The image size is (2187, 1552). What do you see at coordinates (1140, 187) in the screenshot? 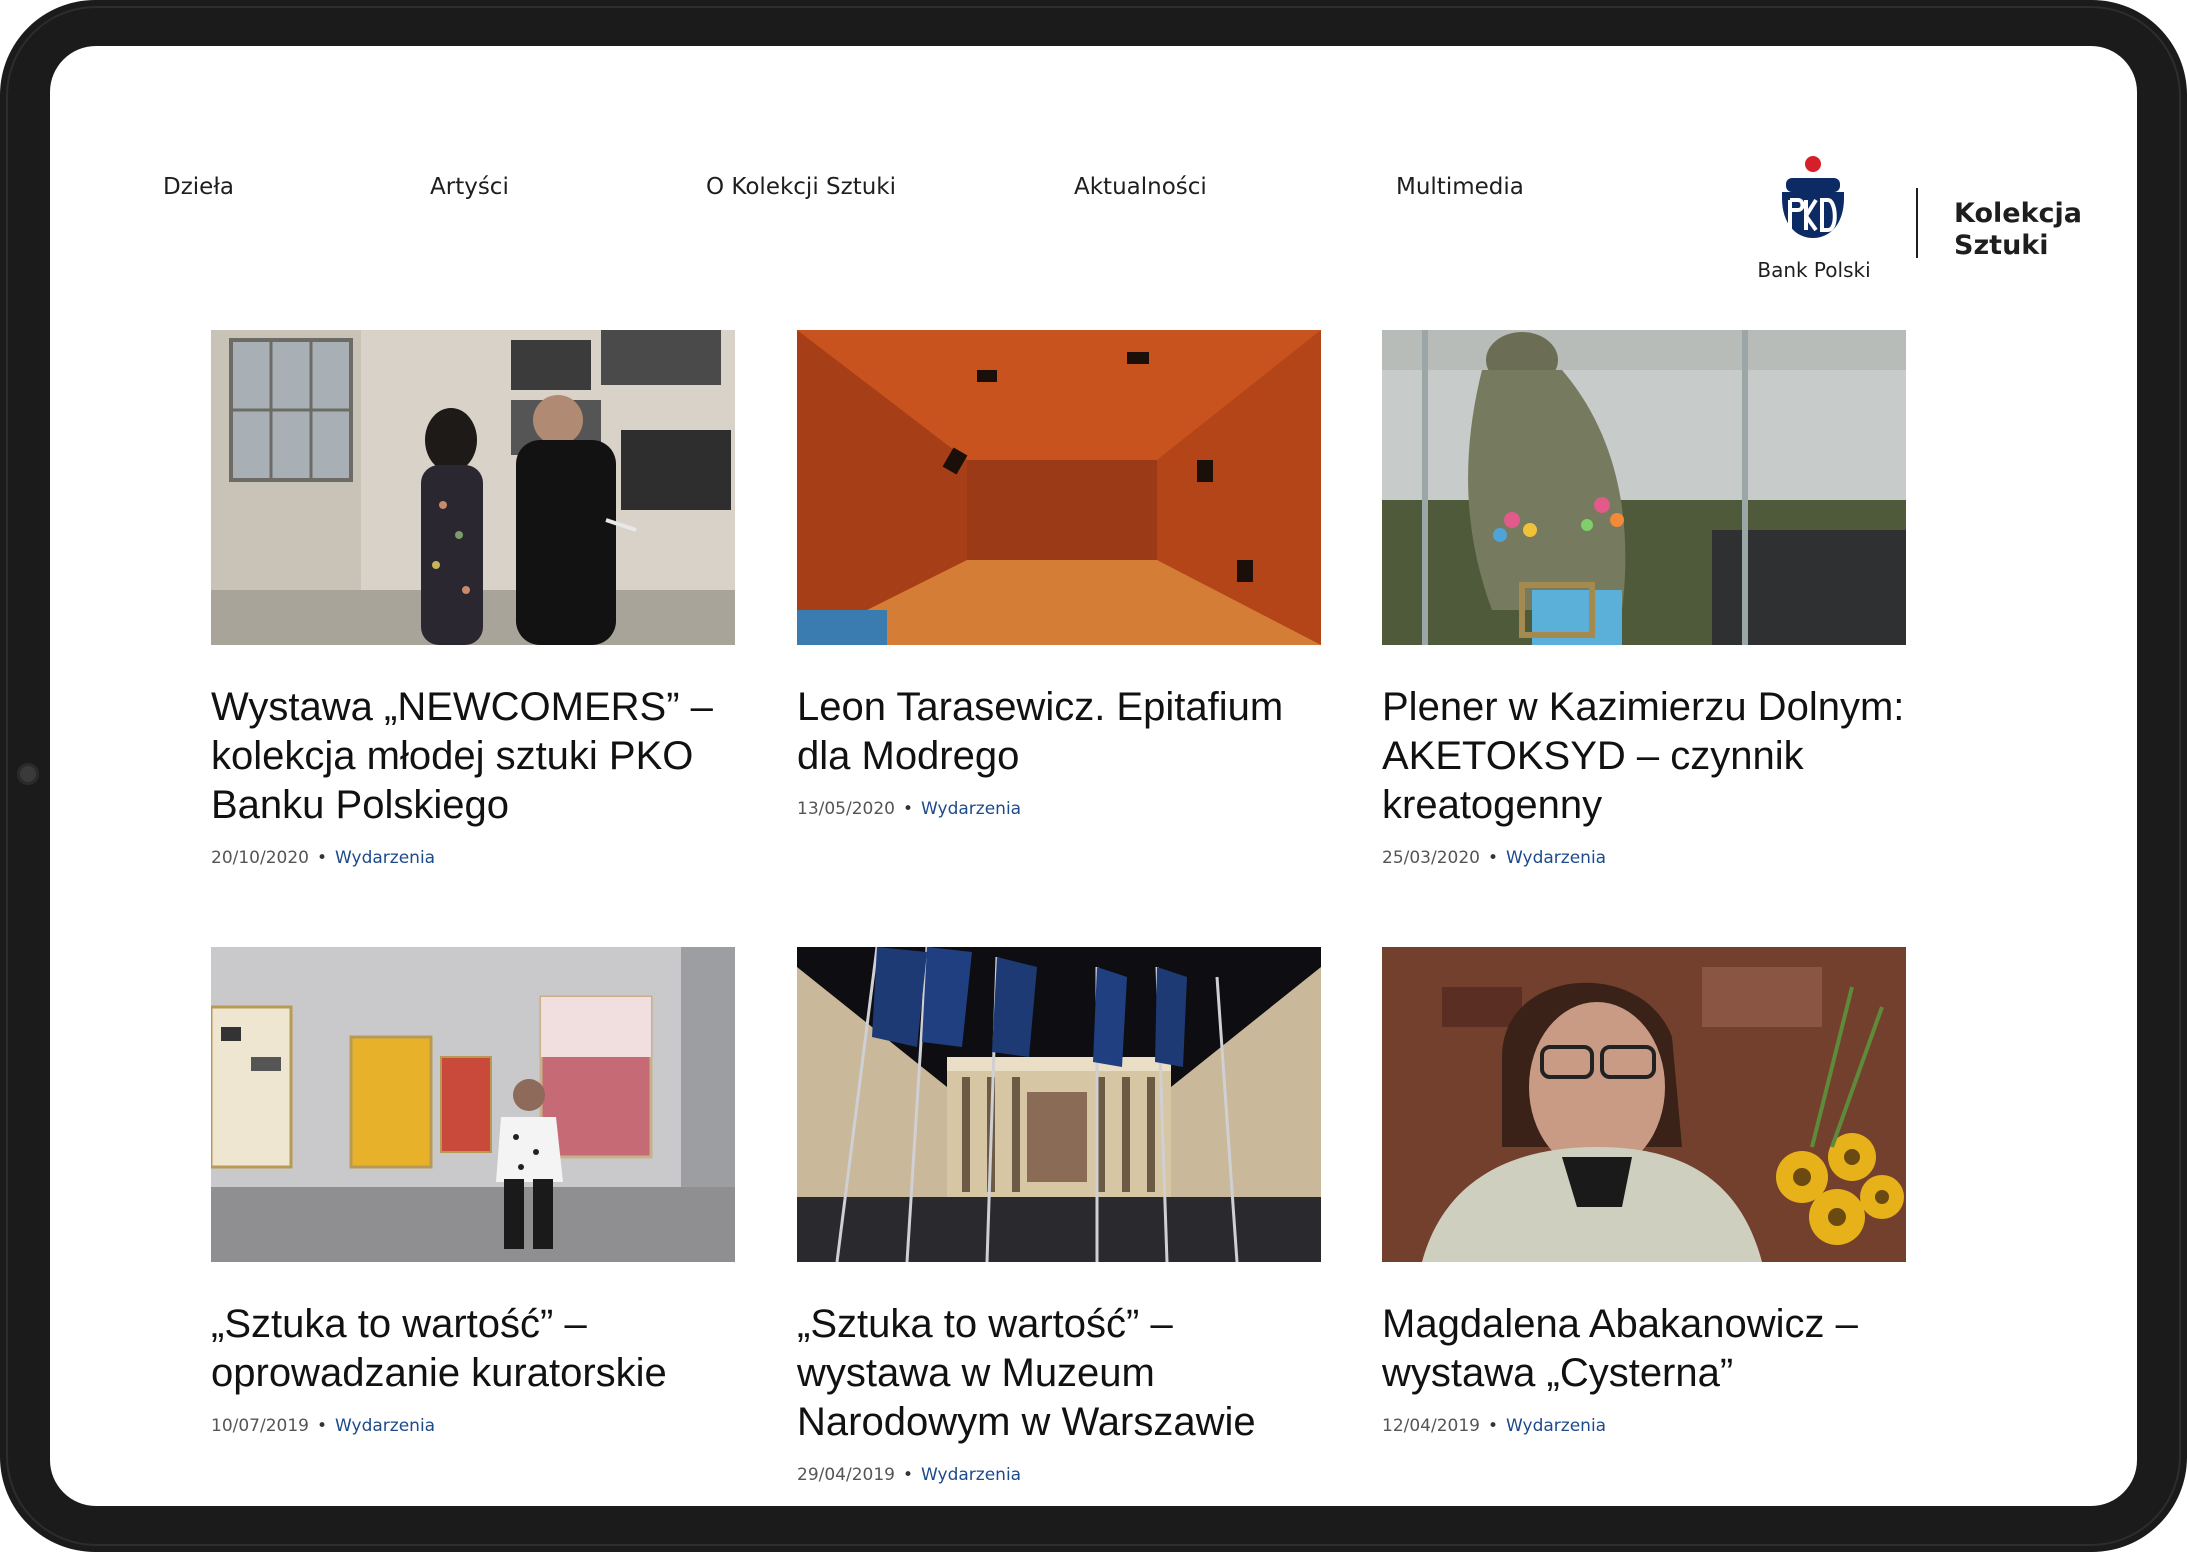
I see `nav-item-aktualnosci: Aktualności` at bounding box center [1140, 187].